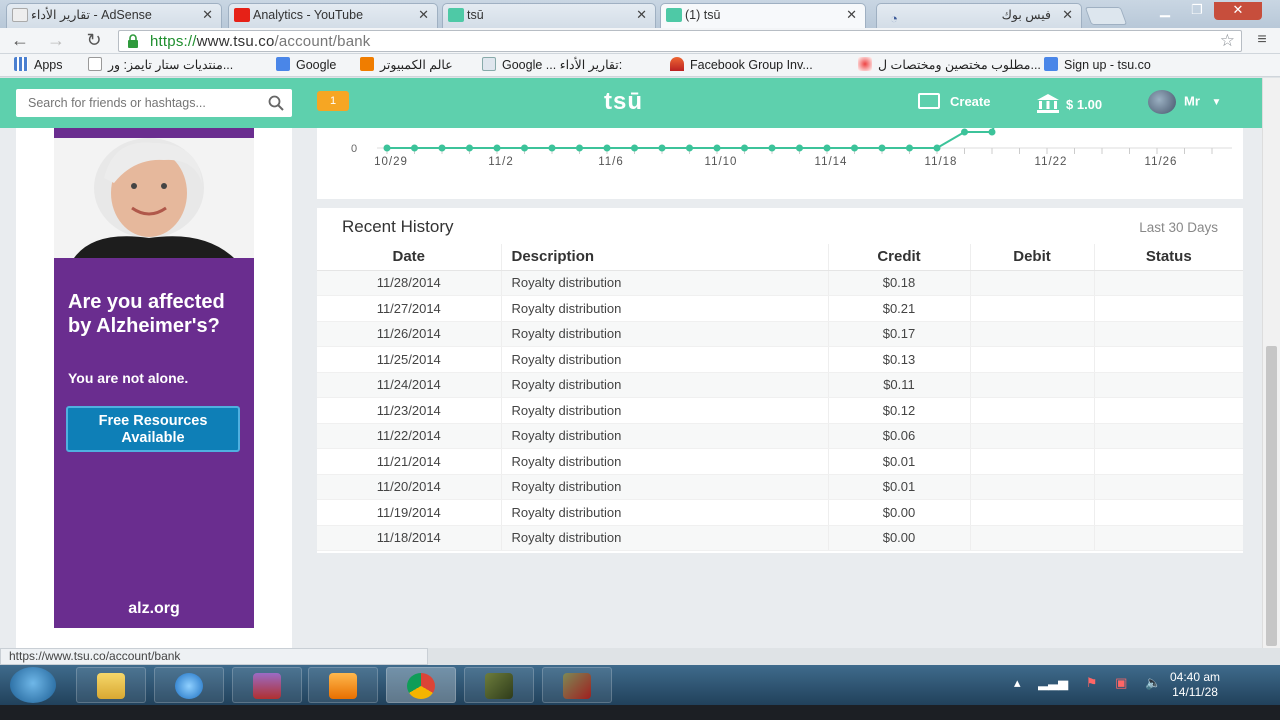 This screenshot has height=720, width=1280. What do you see at coordinates (780, 308) in the screenshot?
I see `table-row: 11/27/2014 Royalty distribution $0.21` at bounding box center [780, 308].